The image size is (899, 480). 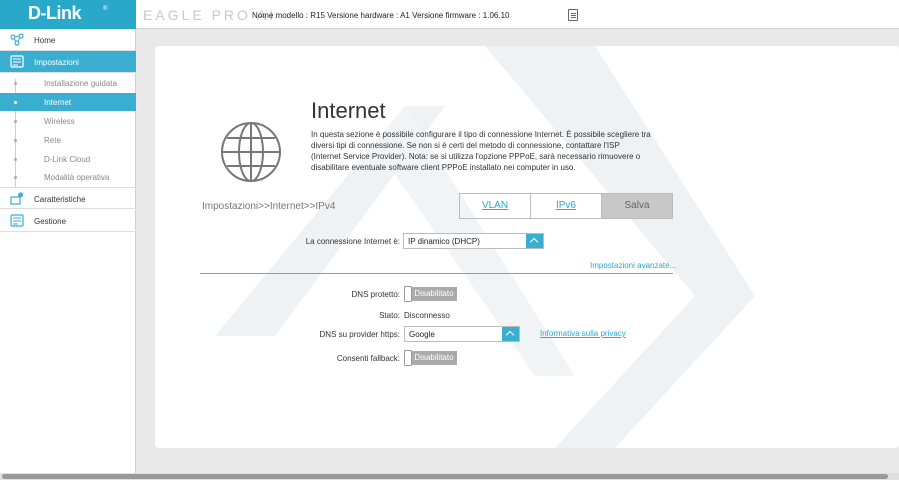 I want to click on document-icon, so click(x=573, y=15).